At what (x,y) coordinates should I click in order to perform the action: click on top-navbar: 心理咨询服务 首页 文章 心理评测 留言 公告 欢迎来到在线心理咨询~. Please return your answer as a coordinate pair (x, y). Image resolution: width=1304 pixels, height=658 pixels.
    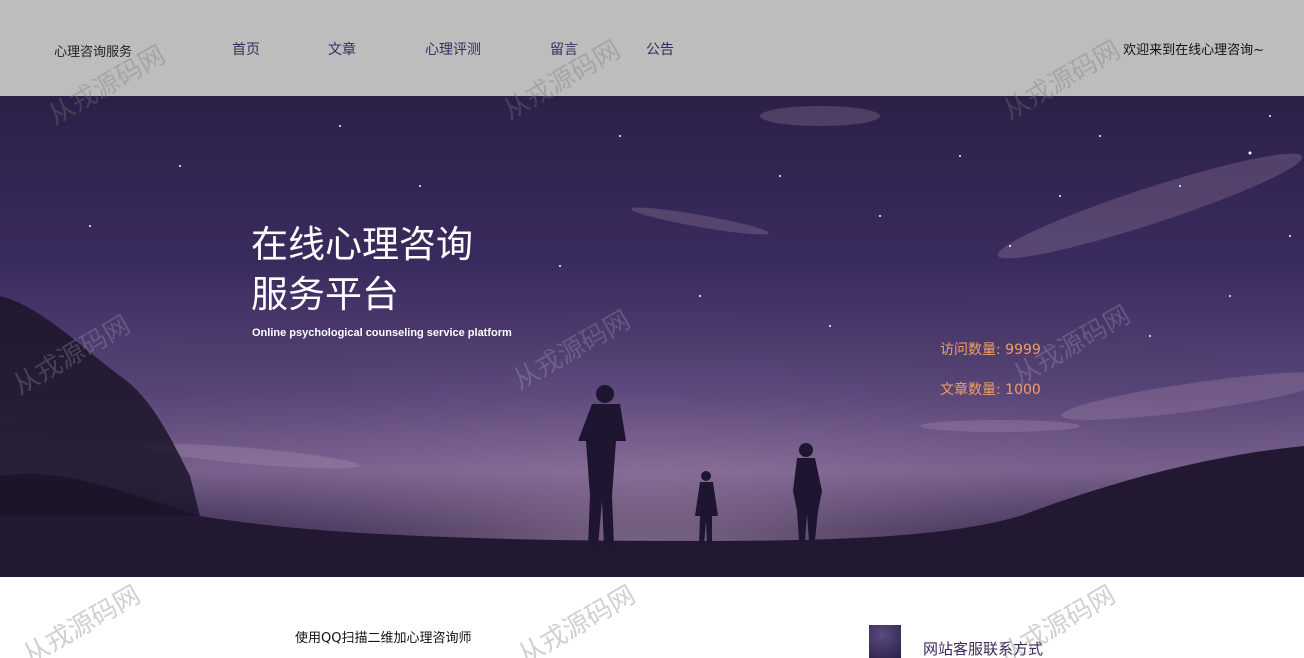
    Looking at the image, I should click on (652, 48).